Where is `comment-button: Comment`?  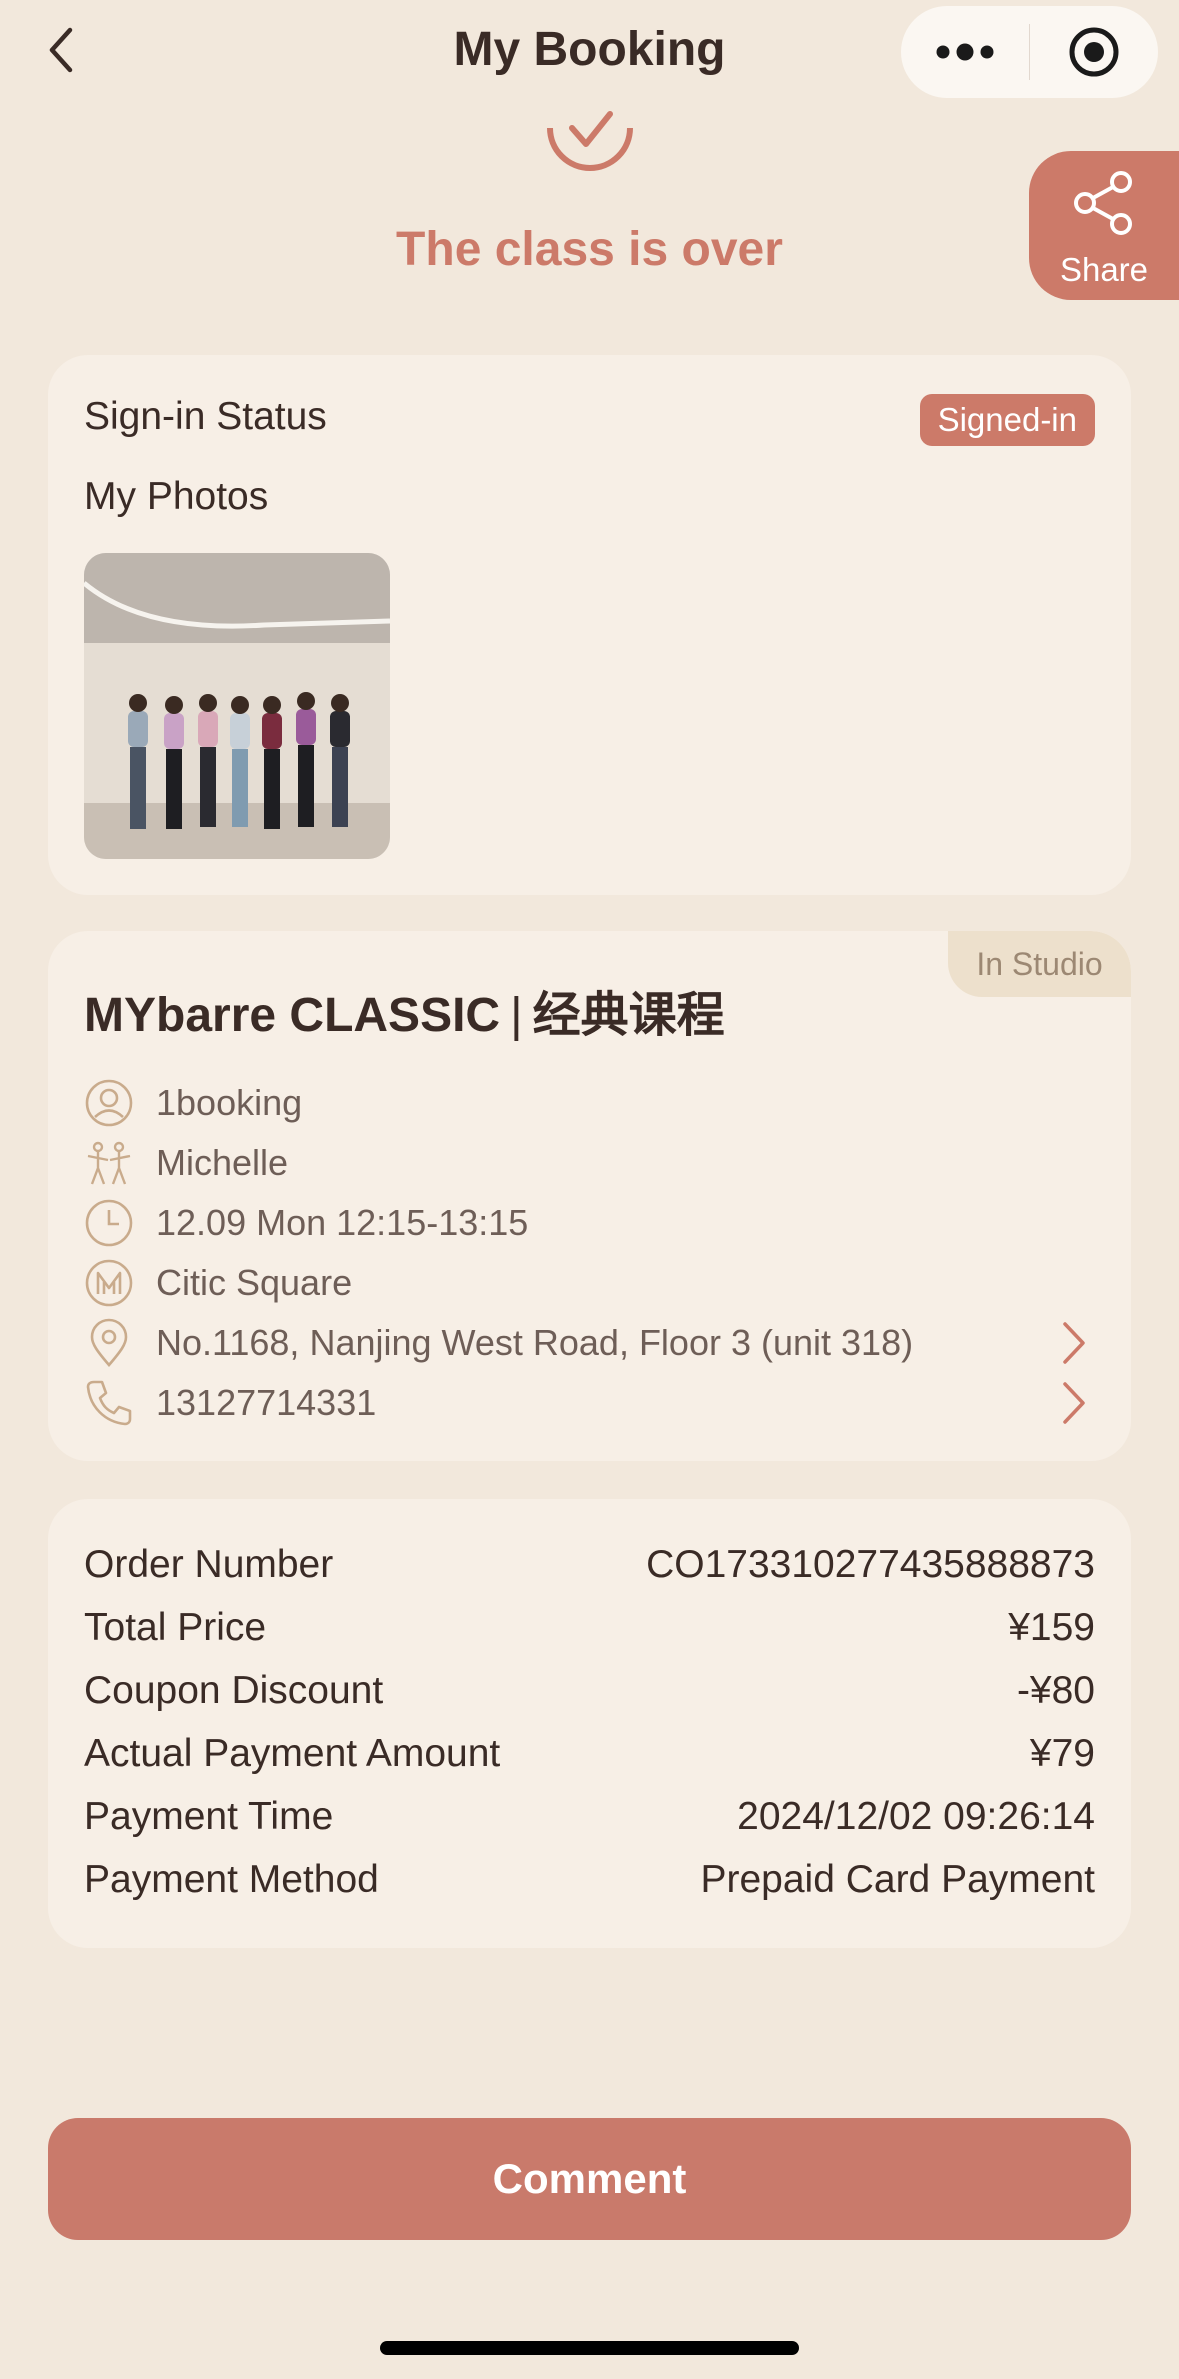 comment-button: Comment is located at coordinates (589, 2179).